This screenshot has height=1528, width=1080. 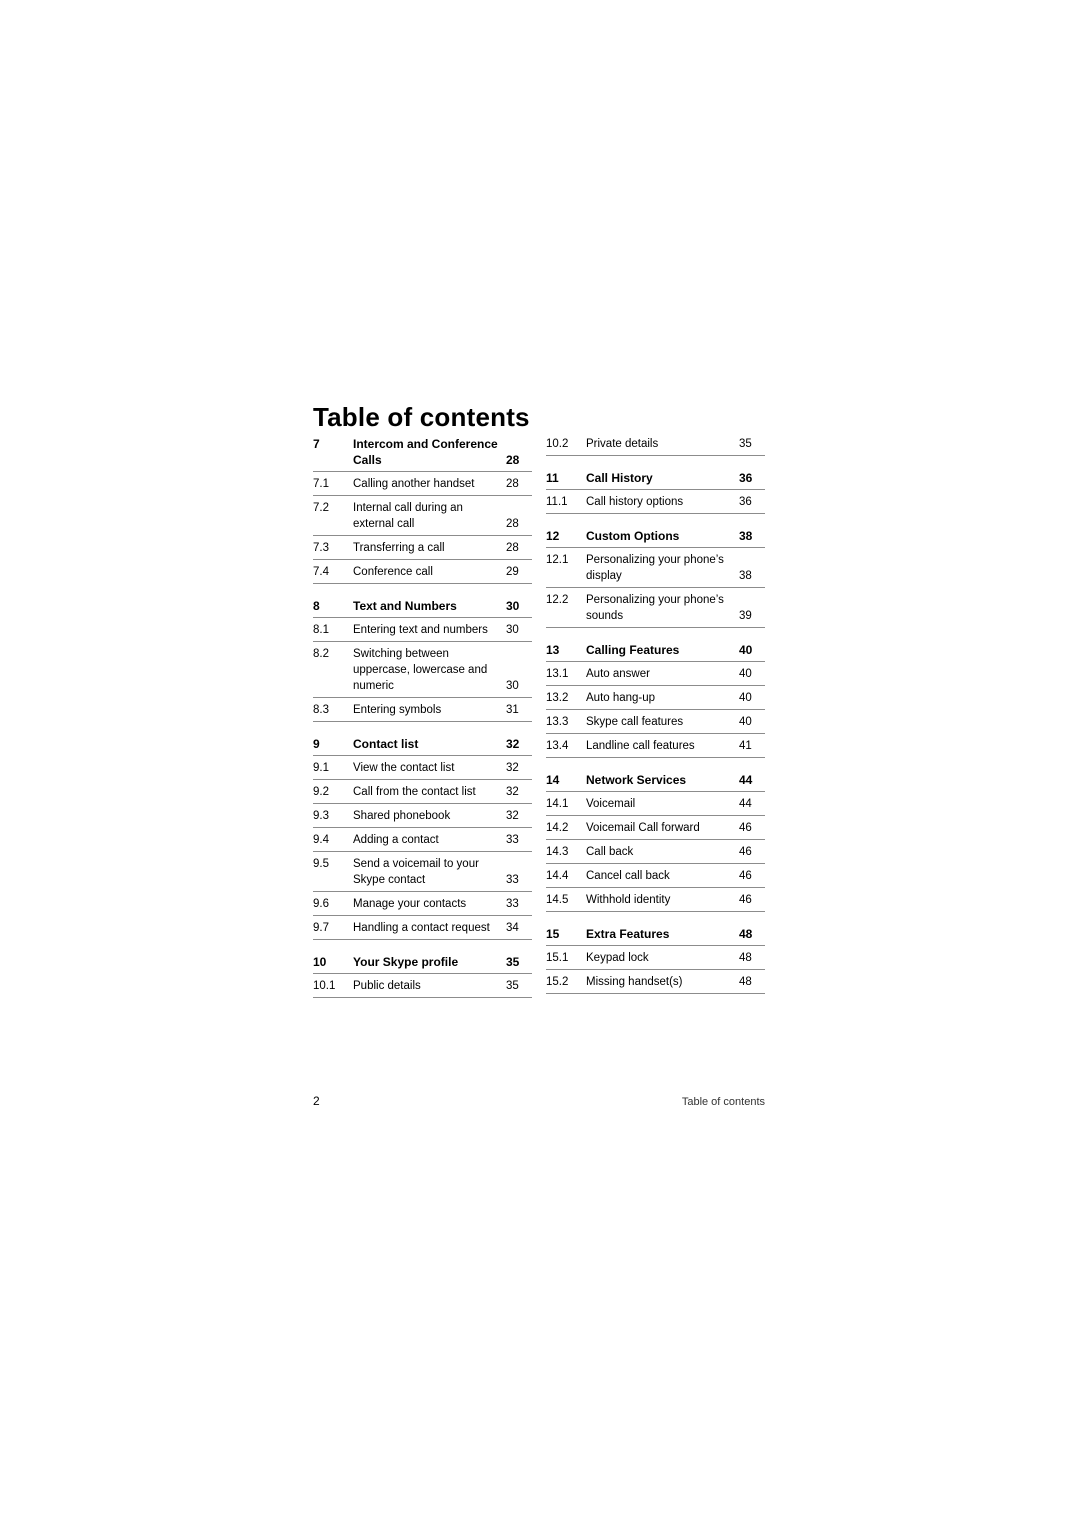 What do you see at coordinates (553, 934) in the screenshot?
I see `toc-entry-number: 15` at bounding box center [553, 934].